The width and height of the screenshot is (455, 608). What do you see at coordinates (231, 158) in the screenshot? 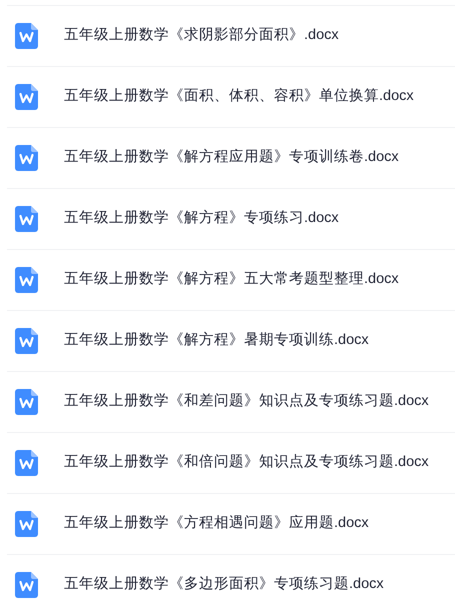
I see `file-name: 五年级上册数学《解方程应用题》专项训练卷.docx` at bounding box center [231, 158].